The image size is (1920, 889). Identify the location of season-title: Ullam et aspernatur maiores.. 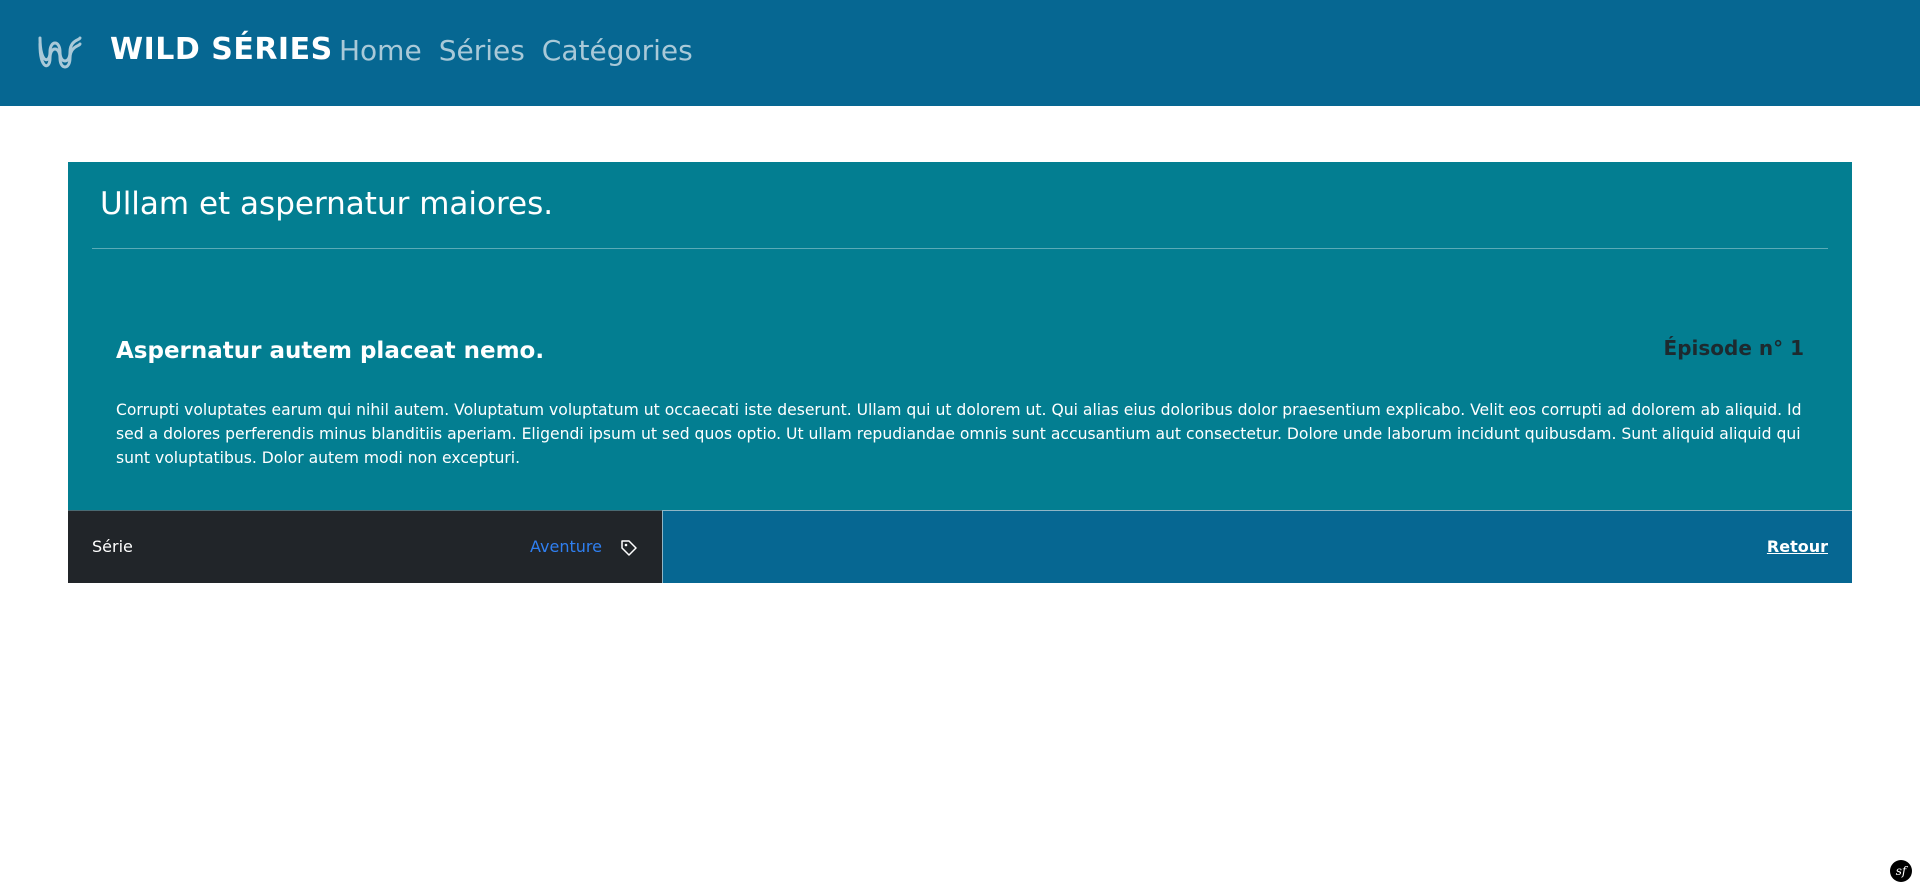
(327, 204).